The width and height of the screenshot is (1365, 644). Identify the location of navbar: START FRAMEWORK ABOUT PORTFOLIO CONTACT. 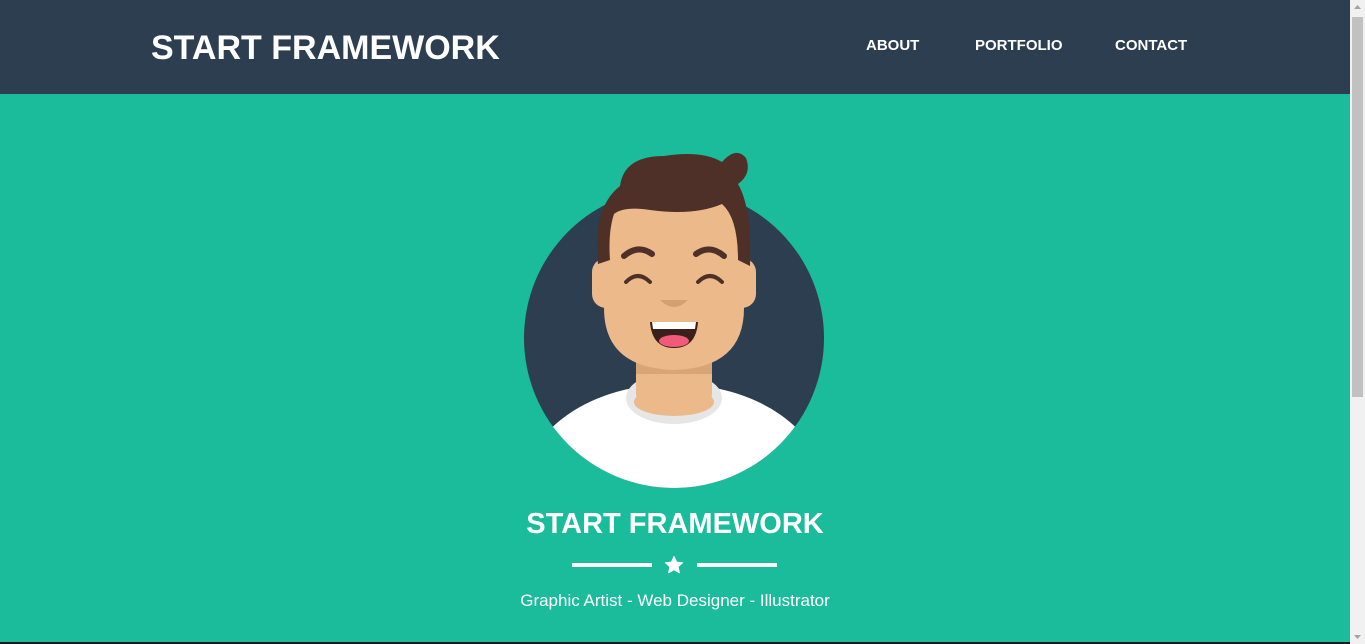
(675, 47).